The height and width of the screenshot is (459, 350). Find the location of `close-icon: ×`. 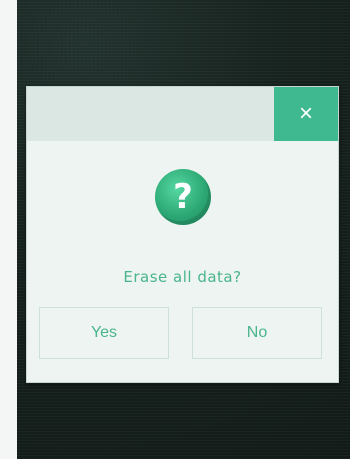

close-icon: × is located at coordinates (305, 113).